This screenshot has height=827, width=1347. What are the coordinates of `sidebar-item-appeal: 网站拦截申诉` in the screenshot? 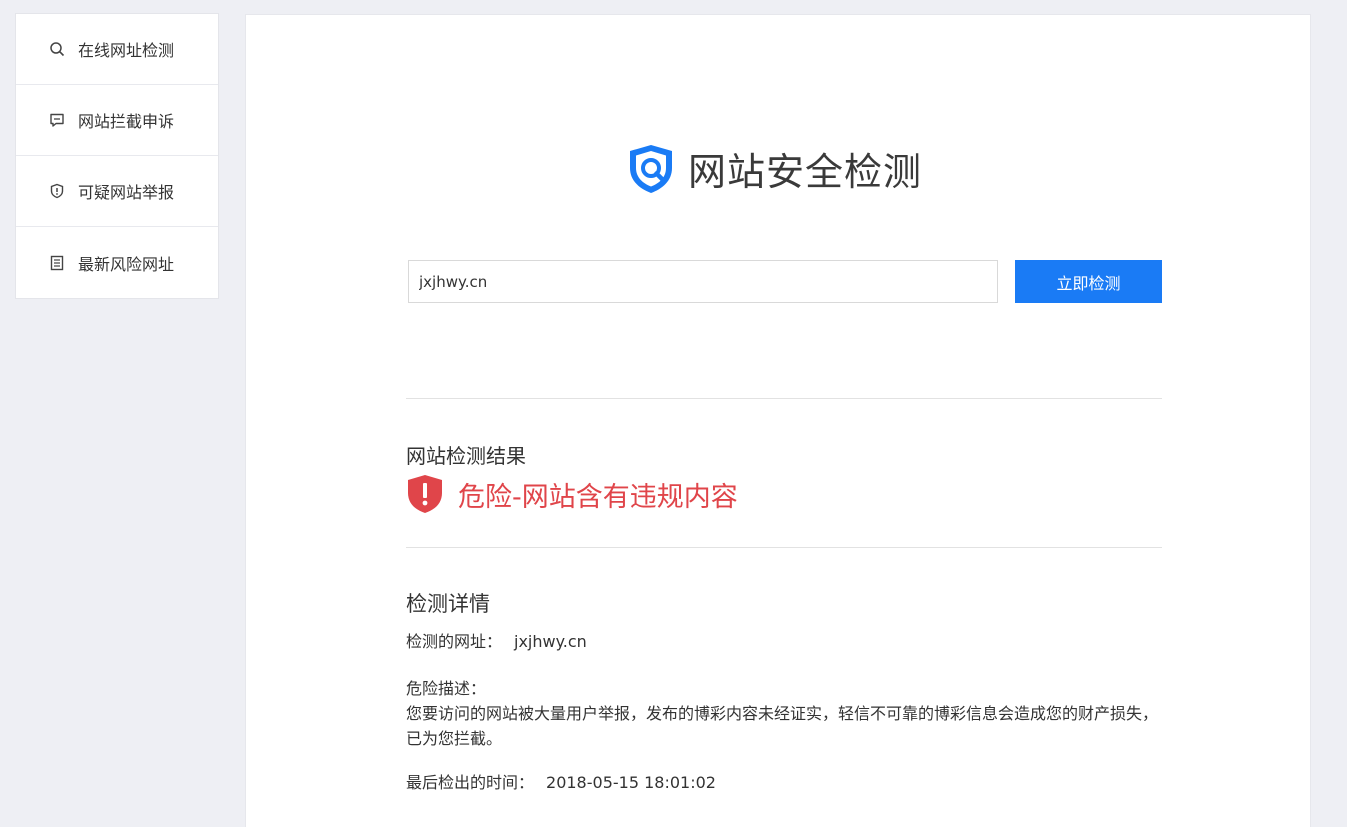 It's located at (117, 120).